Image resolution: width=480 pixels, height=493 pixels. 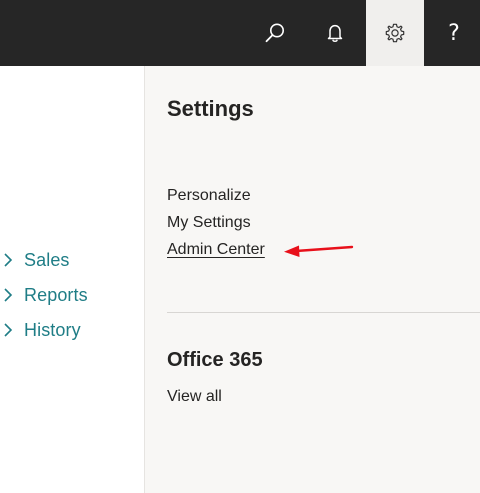 What do you see at coordinates (319, 251) in the screenshot?
I see `annotation-arrow-icon` at bounding box center [319, 251].